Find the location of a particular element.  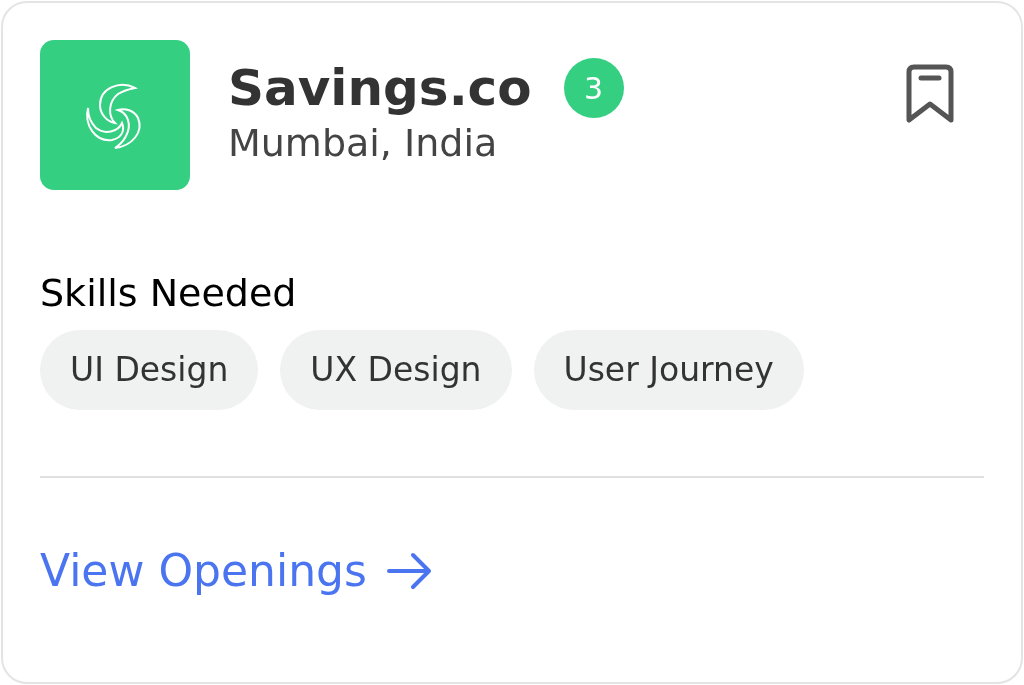

skill-tag: User Journey is located at coordinates (668, 370).